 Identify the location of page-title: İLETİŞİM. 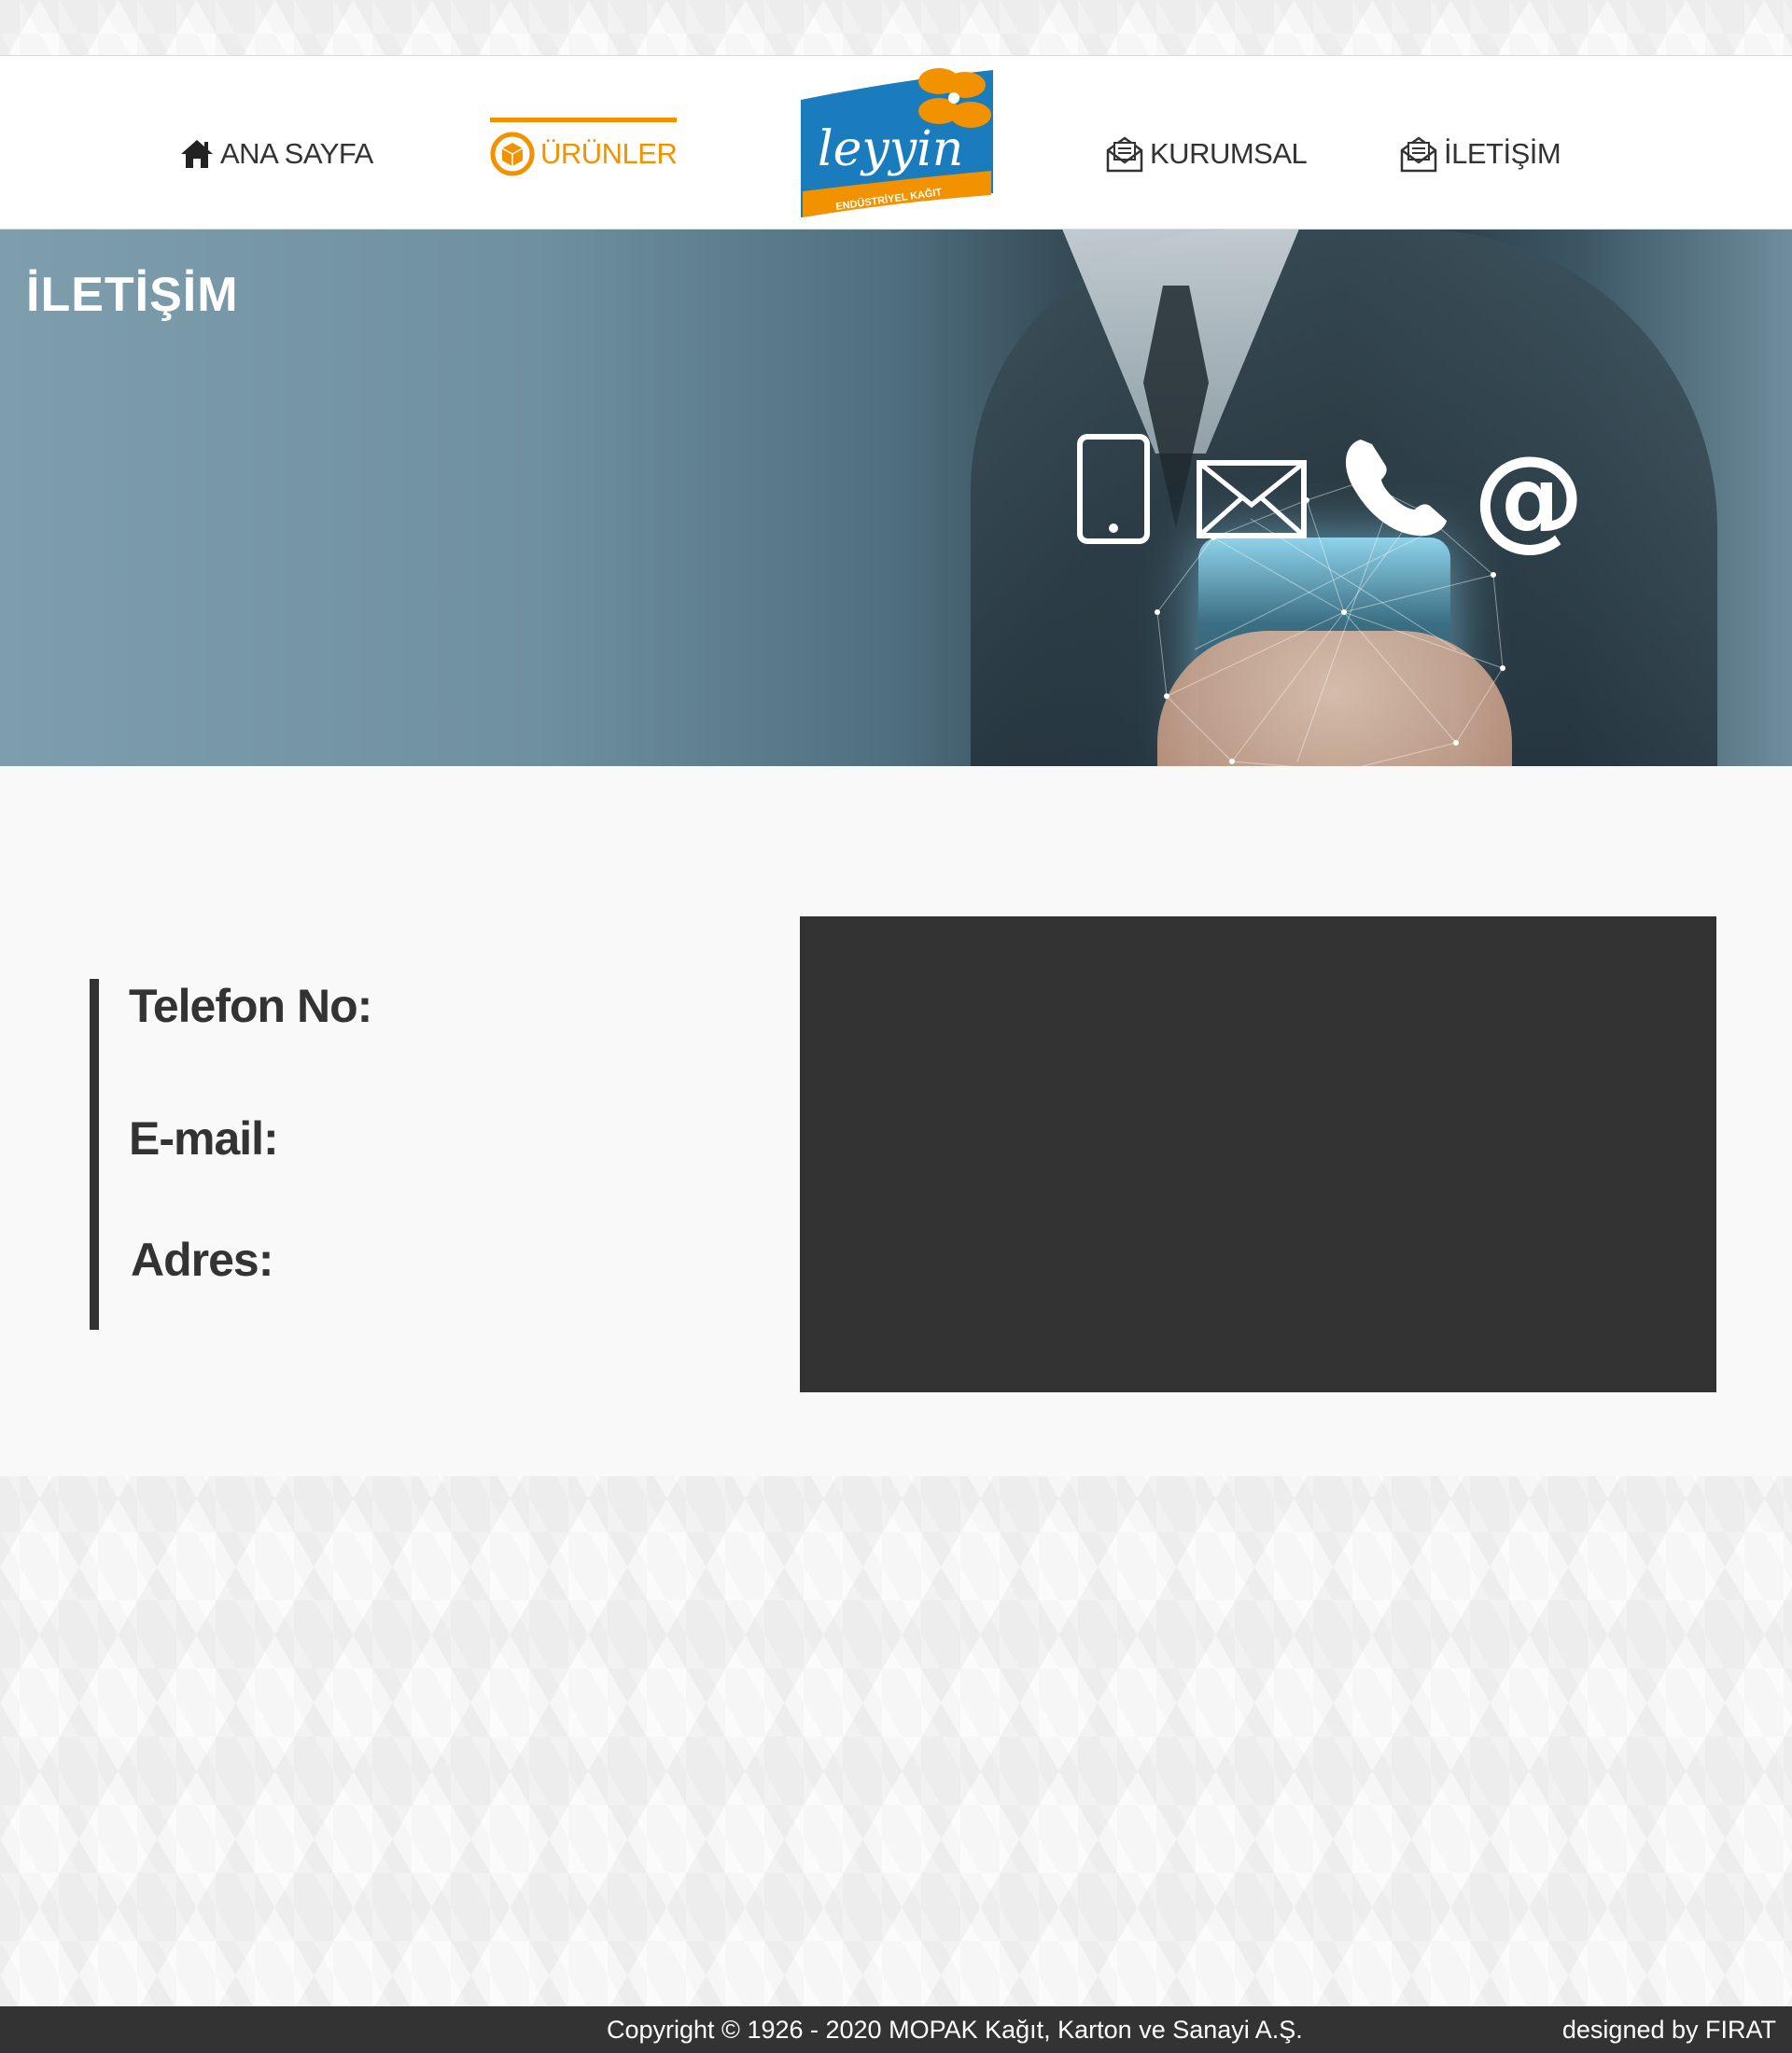
(132, 295).